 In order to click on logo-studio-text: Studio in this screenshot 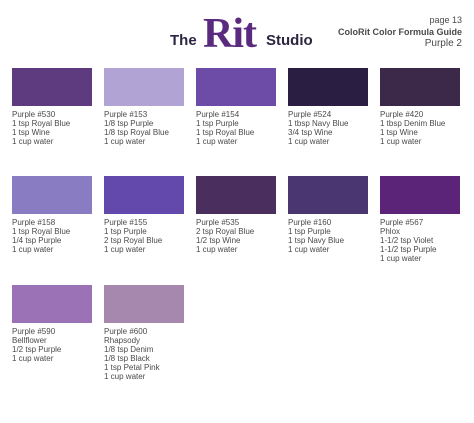, I will do `click(289, 40)`.